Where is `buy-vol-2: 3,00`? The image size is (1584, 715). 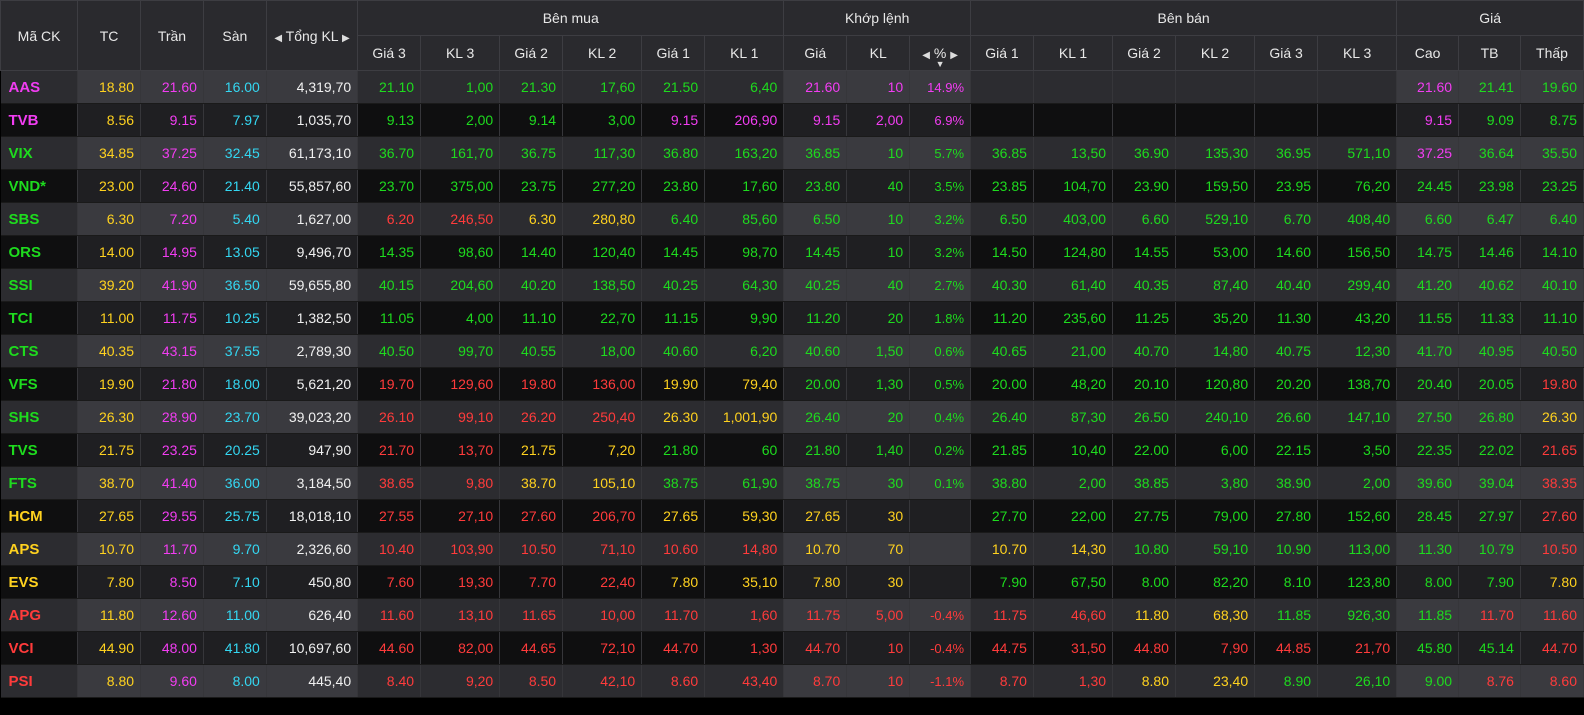
buy-vol-2: 3,00 is located at coordinates (602, 120).